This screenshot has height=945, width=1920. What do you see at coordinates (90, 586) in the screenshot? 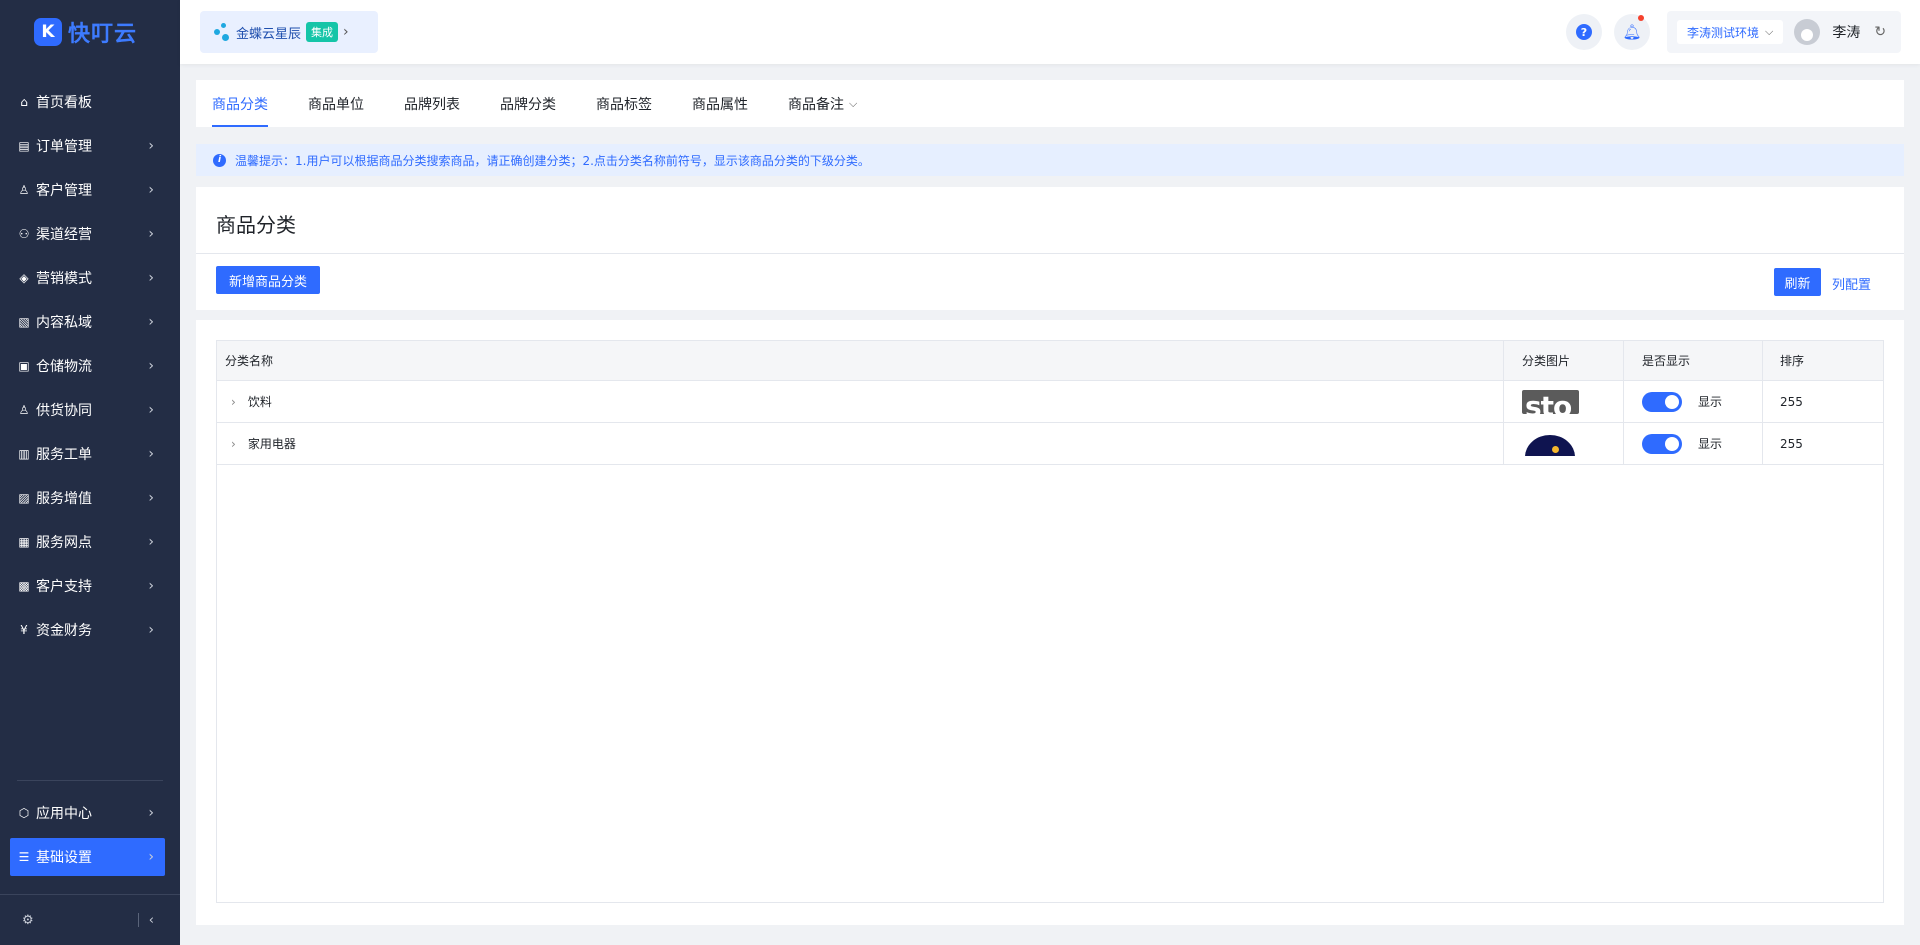
I see `sidebar-item-11: ▩ 客户支持 ›` at bounding box center [90, 586].